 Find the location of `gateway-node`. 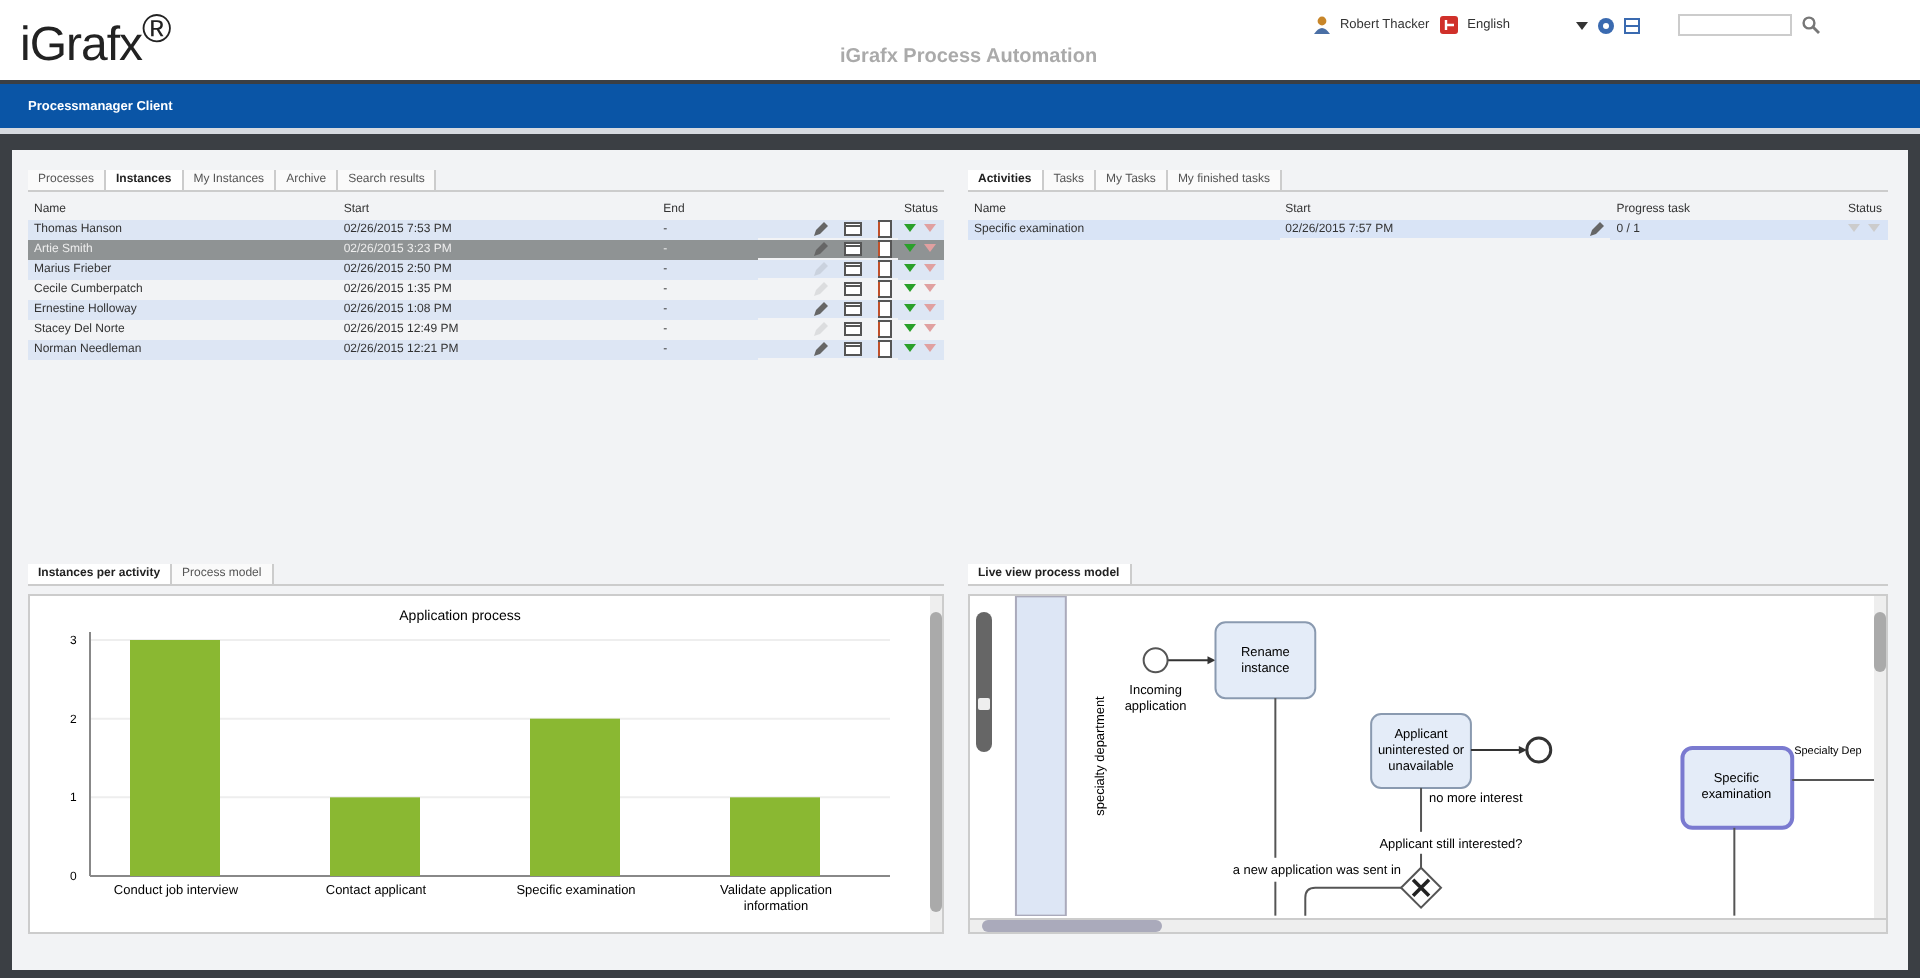

gateway-node is located at coordinates (1421, 888).